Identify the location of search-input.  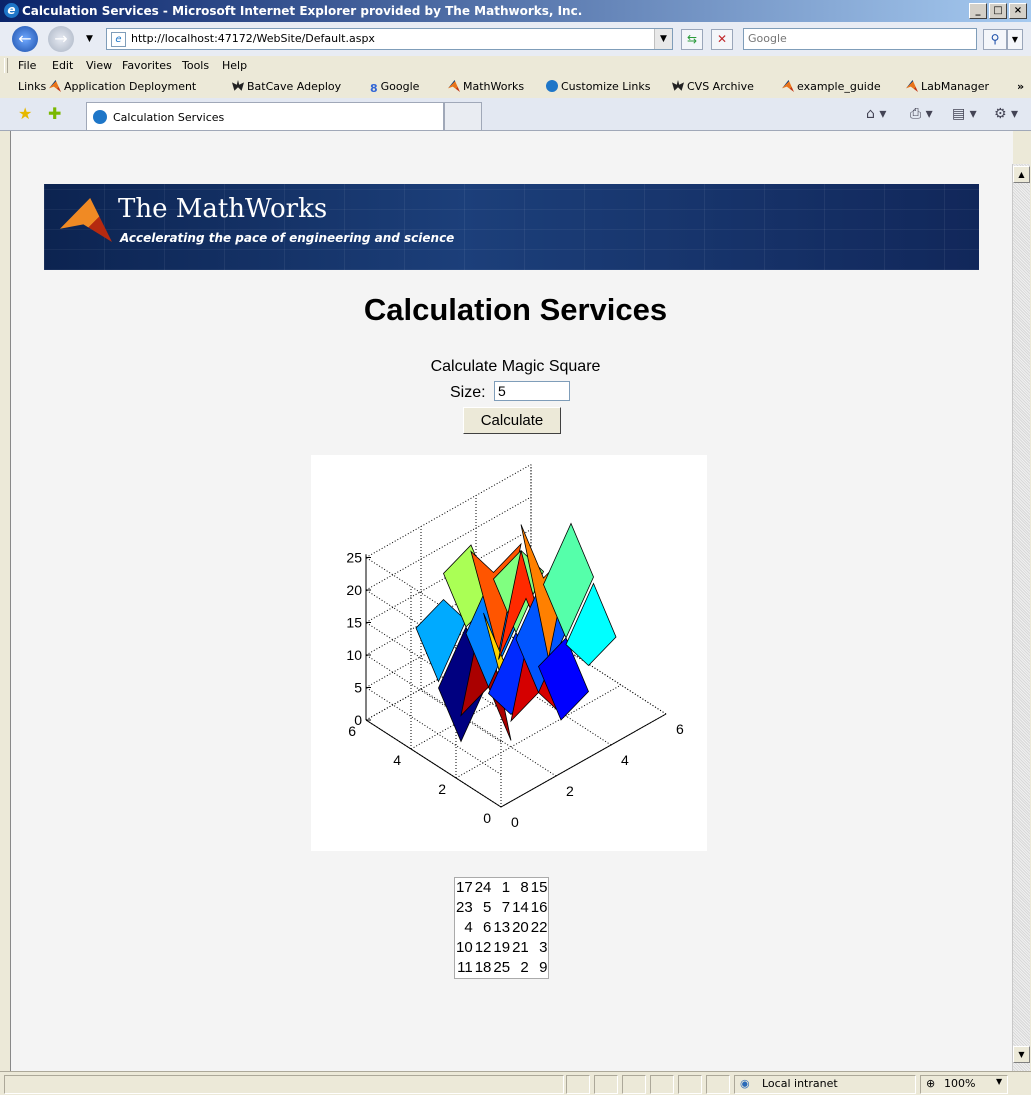
(858, 38).